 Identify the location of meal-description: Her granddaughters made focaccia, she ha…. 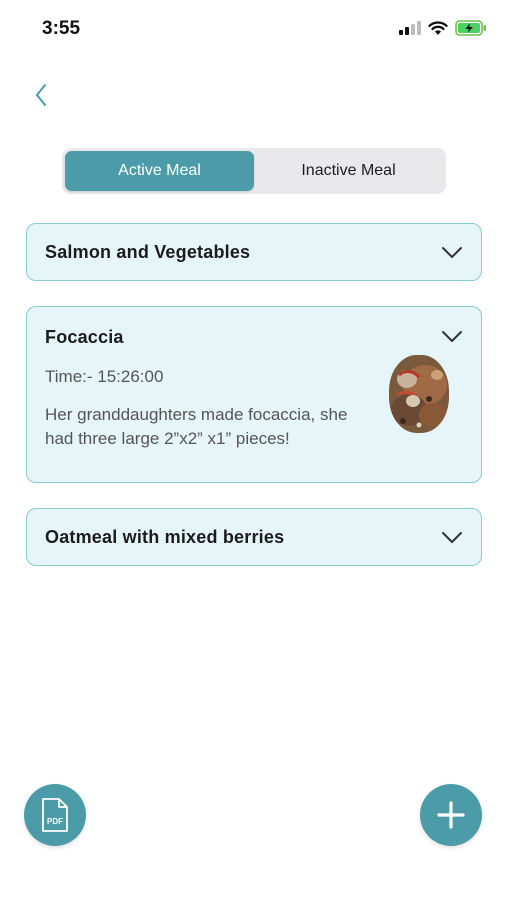
(196, 426).